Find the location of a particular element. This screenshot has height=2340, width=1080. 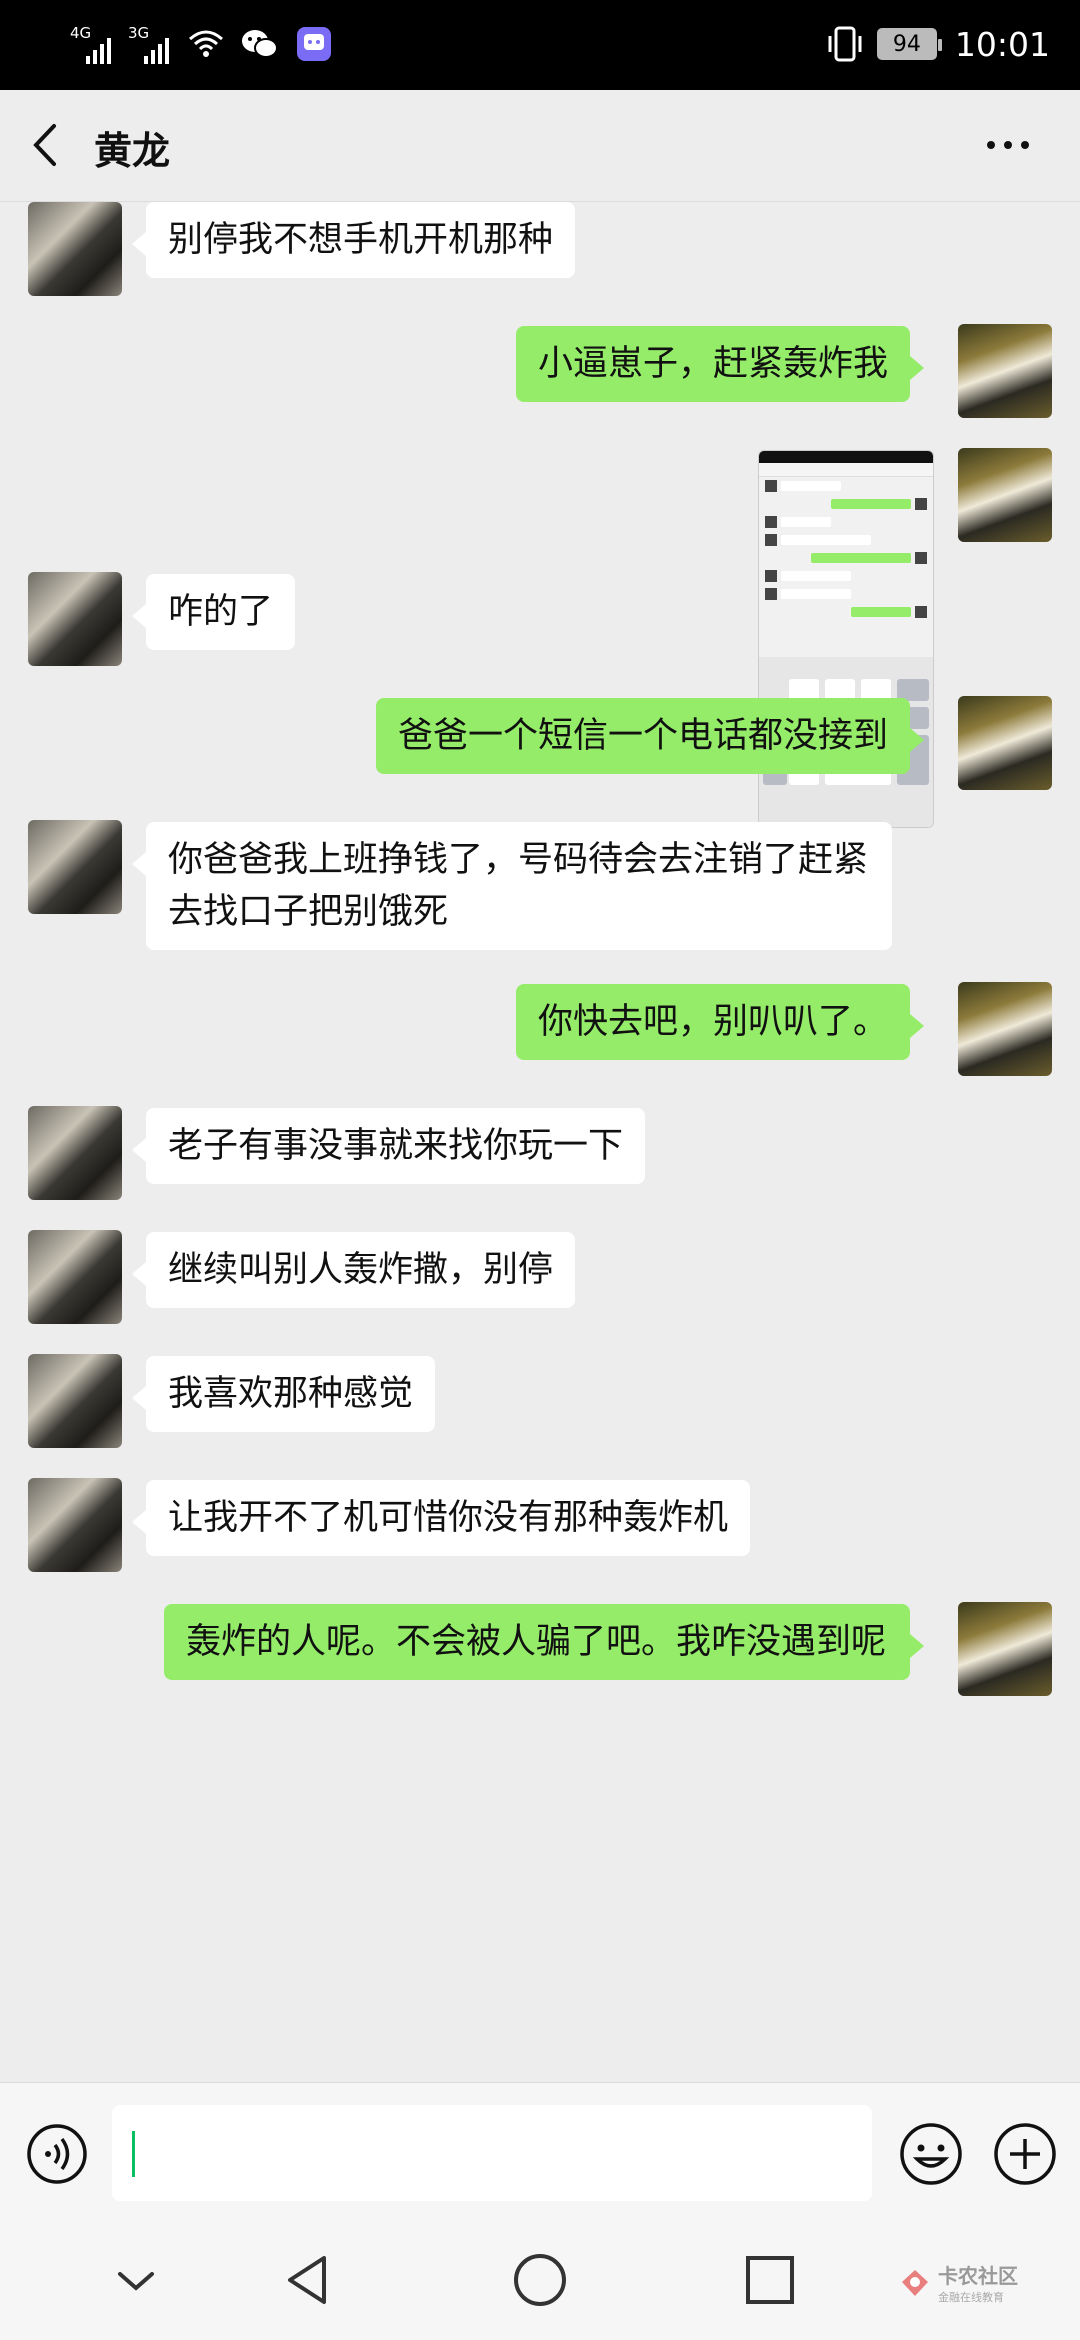

input-bar is located at coordinates (540, 2151).